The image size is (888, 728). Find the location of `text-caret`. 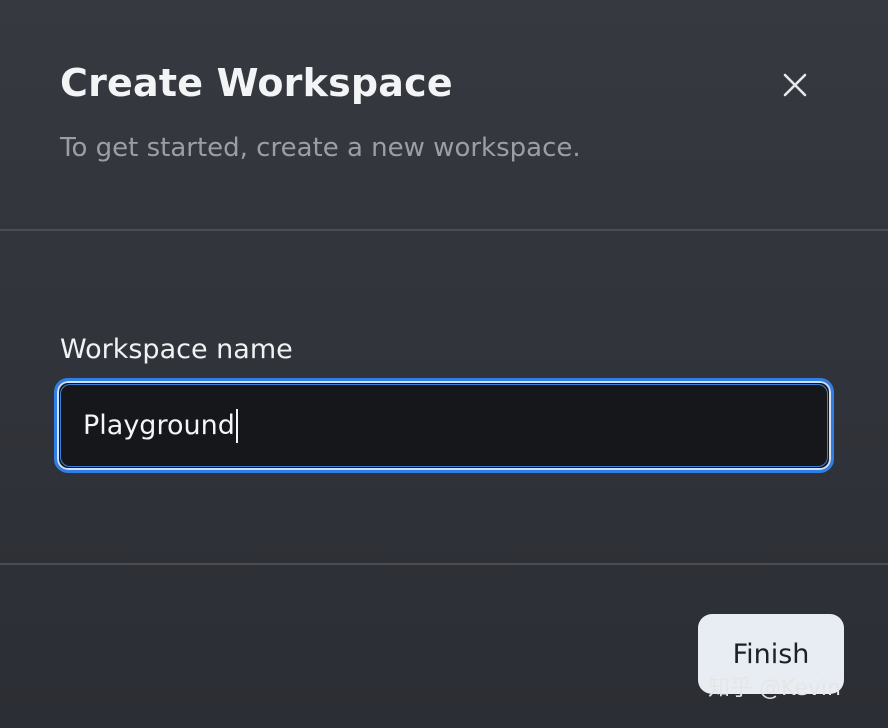

text-caret is located at coordinates (236, 425).